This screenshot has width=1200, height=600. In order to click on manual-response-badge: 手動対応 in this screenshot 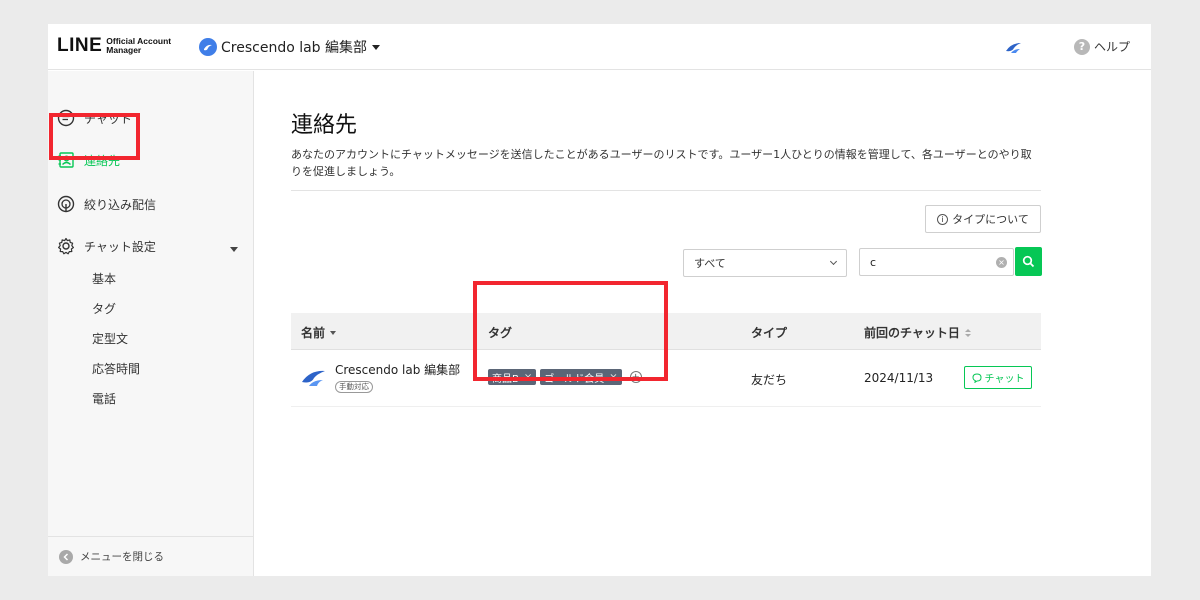, I will do `click(354, 387)`.